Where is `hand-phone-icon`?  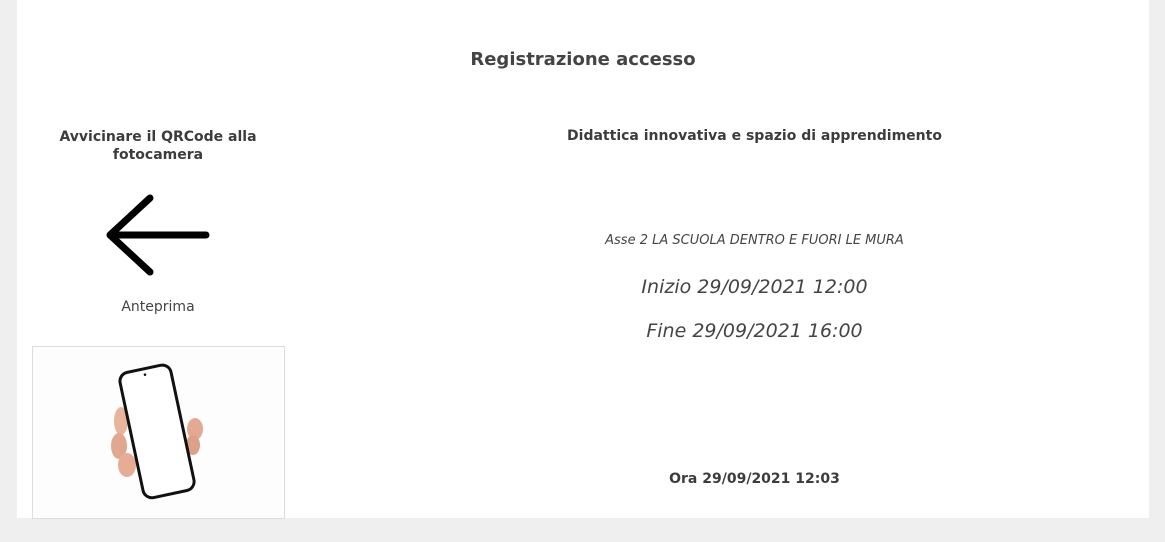 hand-phone-icon is located at coordinates (159, 431).